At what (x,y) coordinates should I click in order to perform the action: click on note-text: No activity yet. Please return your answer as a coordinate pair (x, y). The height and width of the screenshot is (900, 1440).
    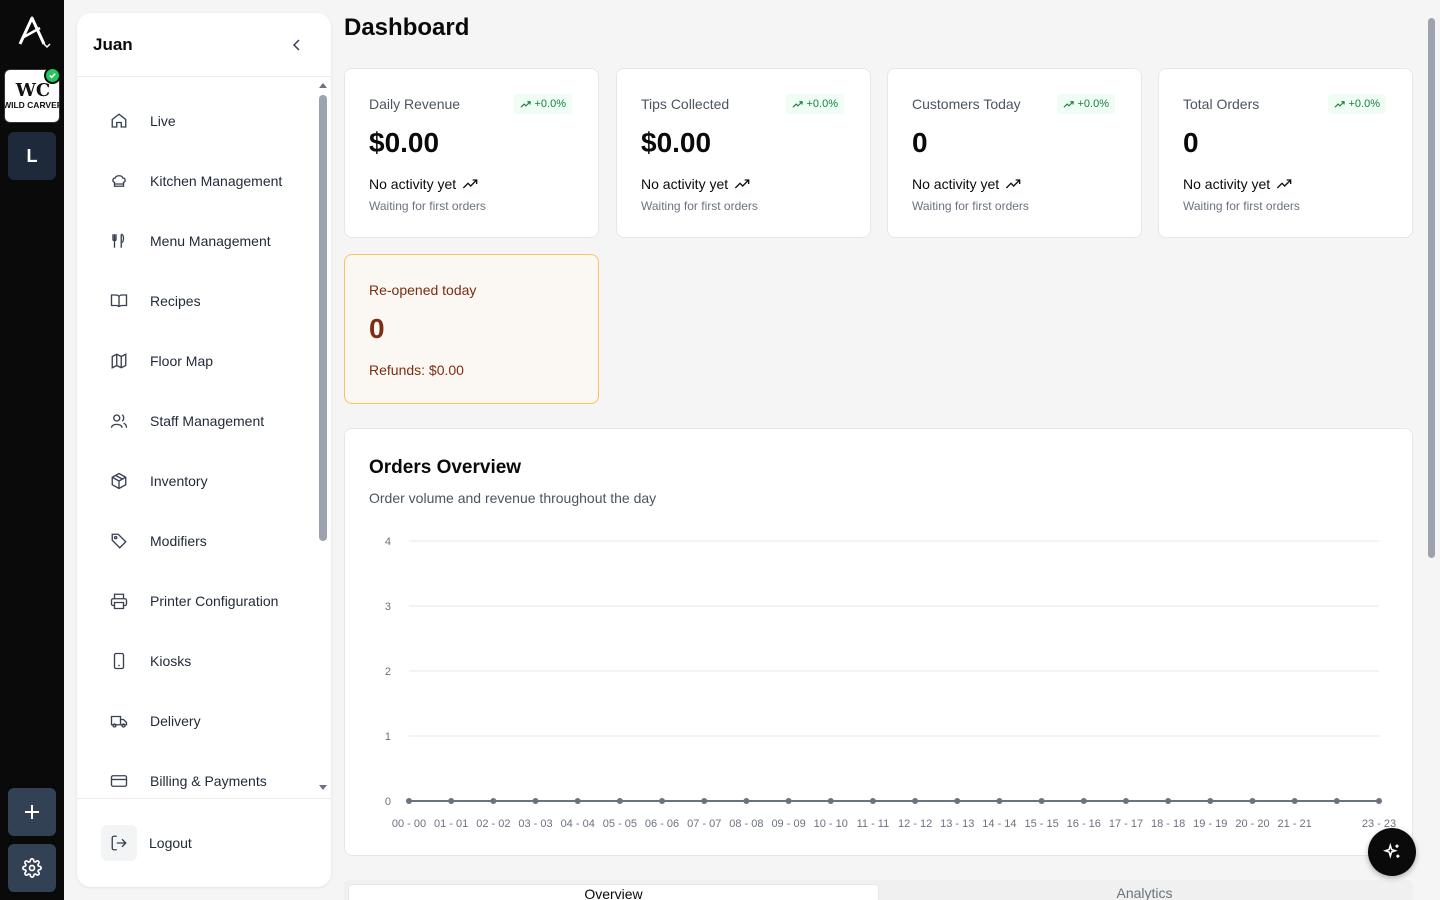
    Looking at the image, I should click on (1227, 184).